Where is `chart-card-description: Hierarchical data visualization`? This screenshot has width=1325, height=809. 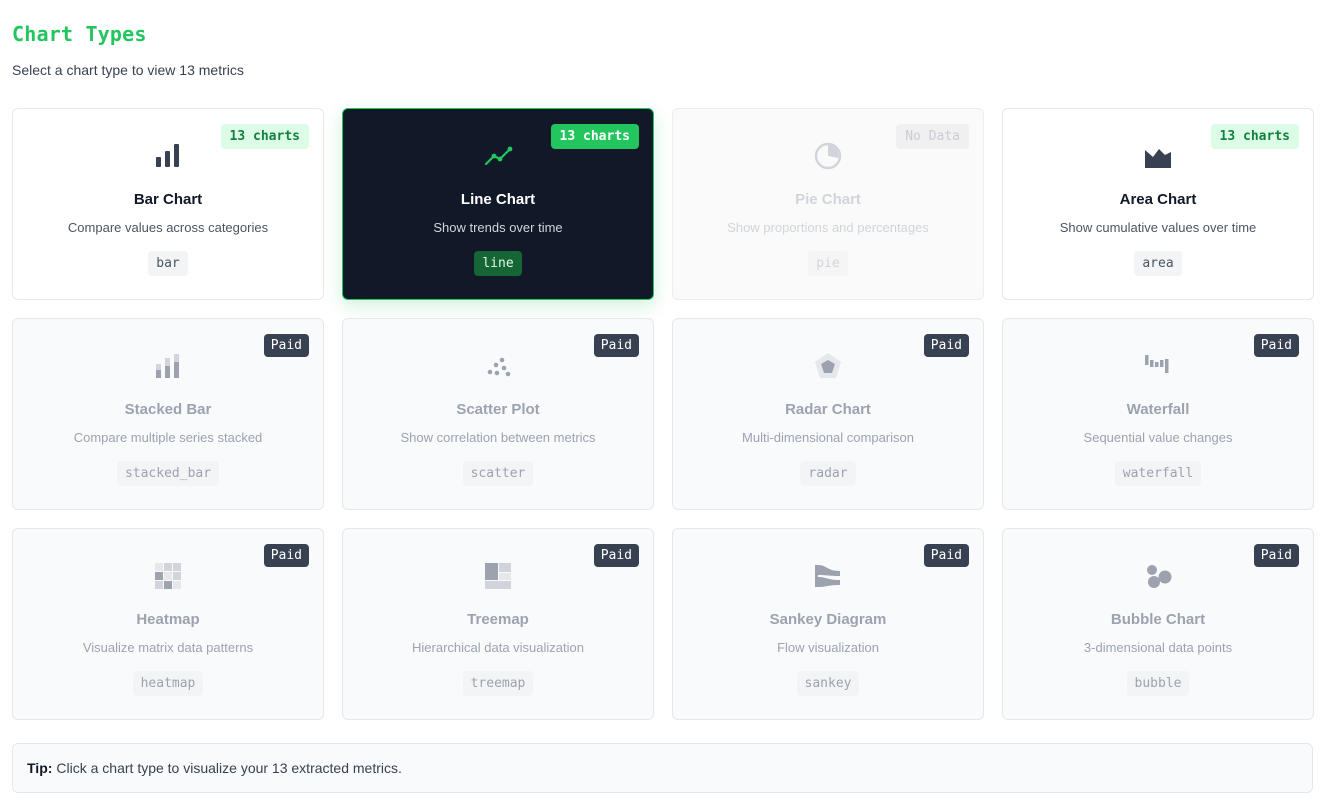
chart-card-description: Hierarchical data visualization is located at coordinates (498, 647).